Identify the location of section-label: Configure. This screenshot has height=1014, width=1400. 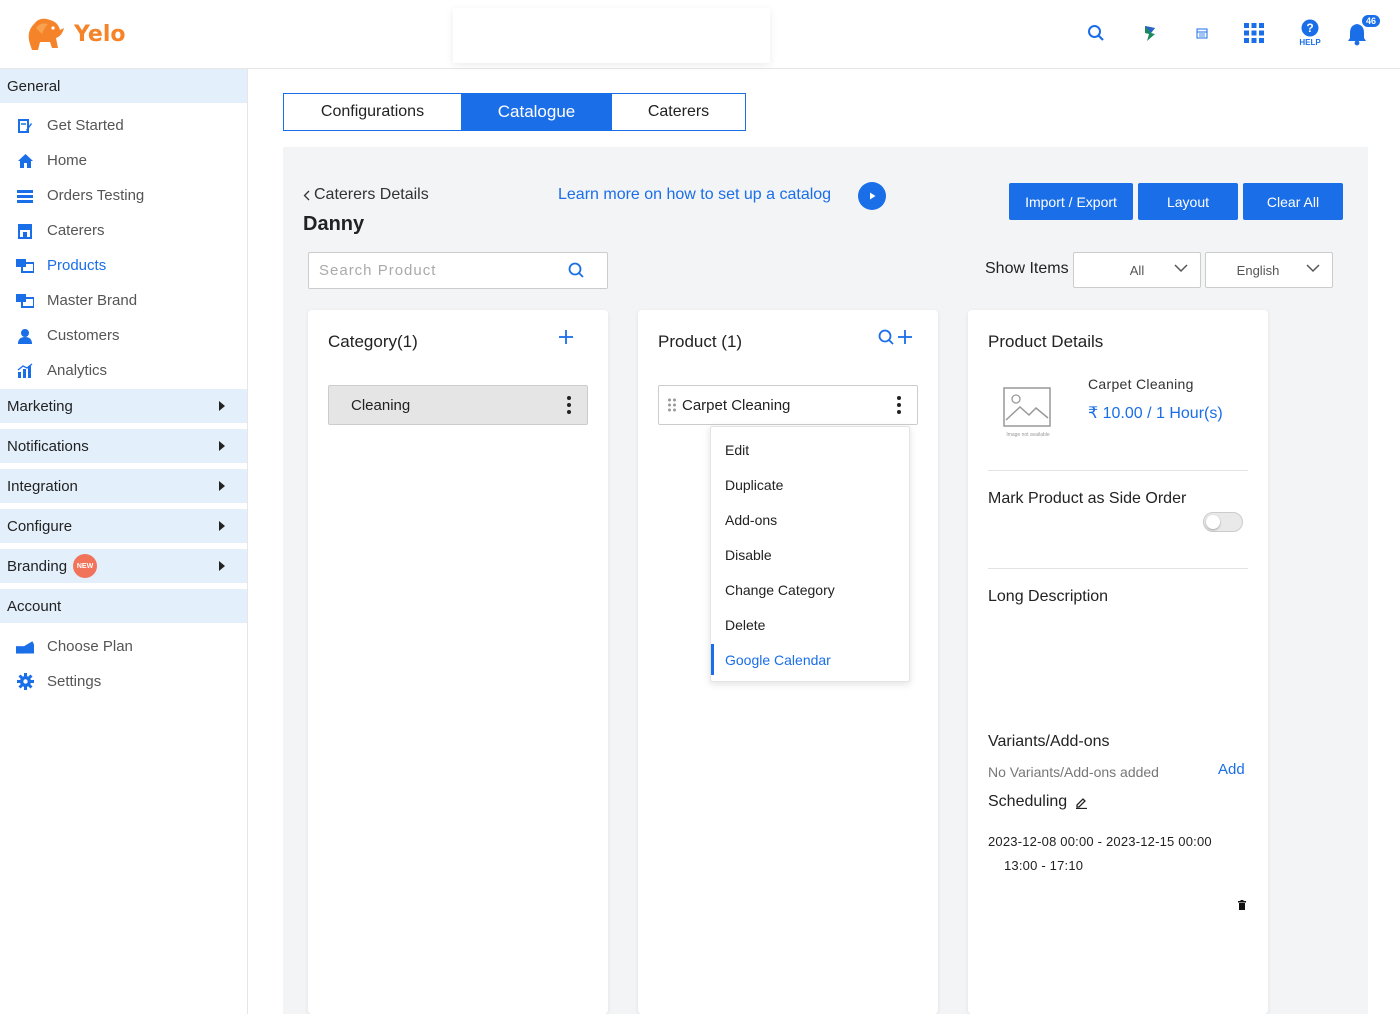
(40, 526).